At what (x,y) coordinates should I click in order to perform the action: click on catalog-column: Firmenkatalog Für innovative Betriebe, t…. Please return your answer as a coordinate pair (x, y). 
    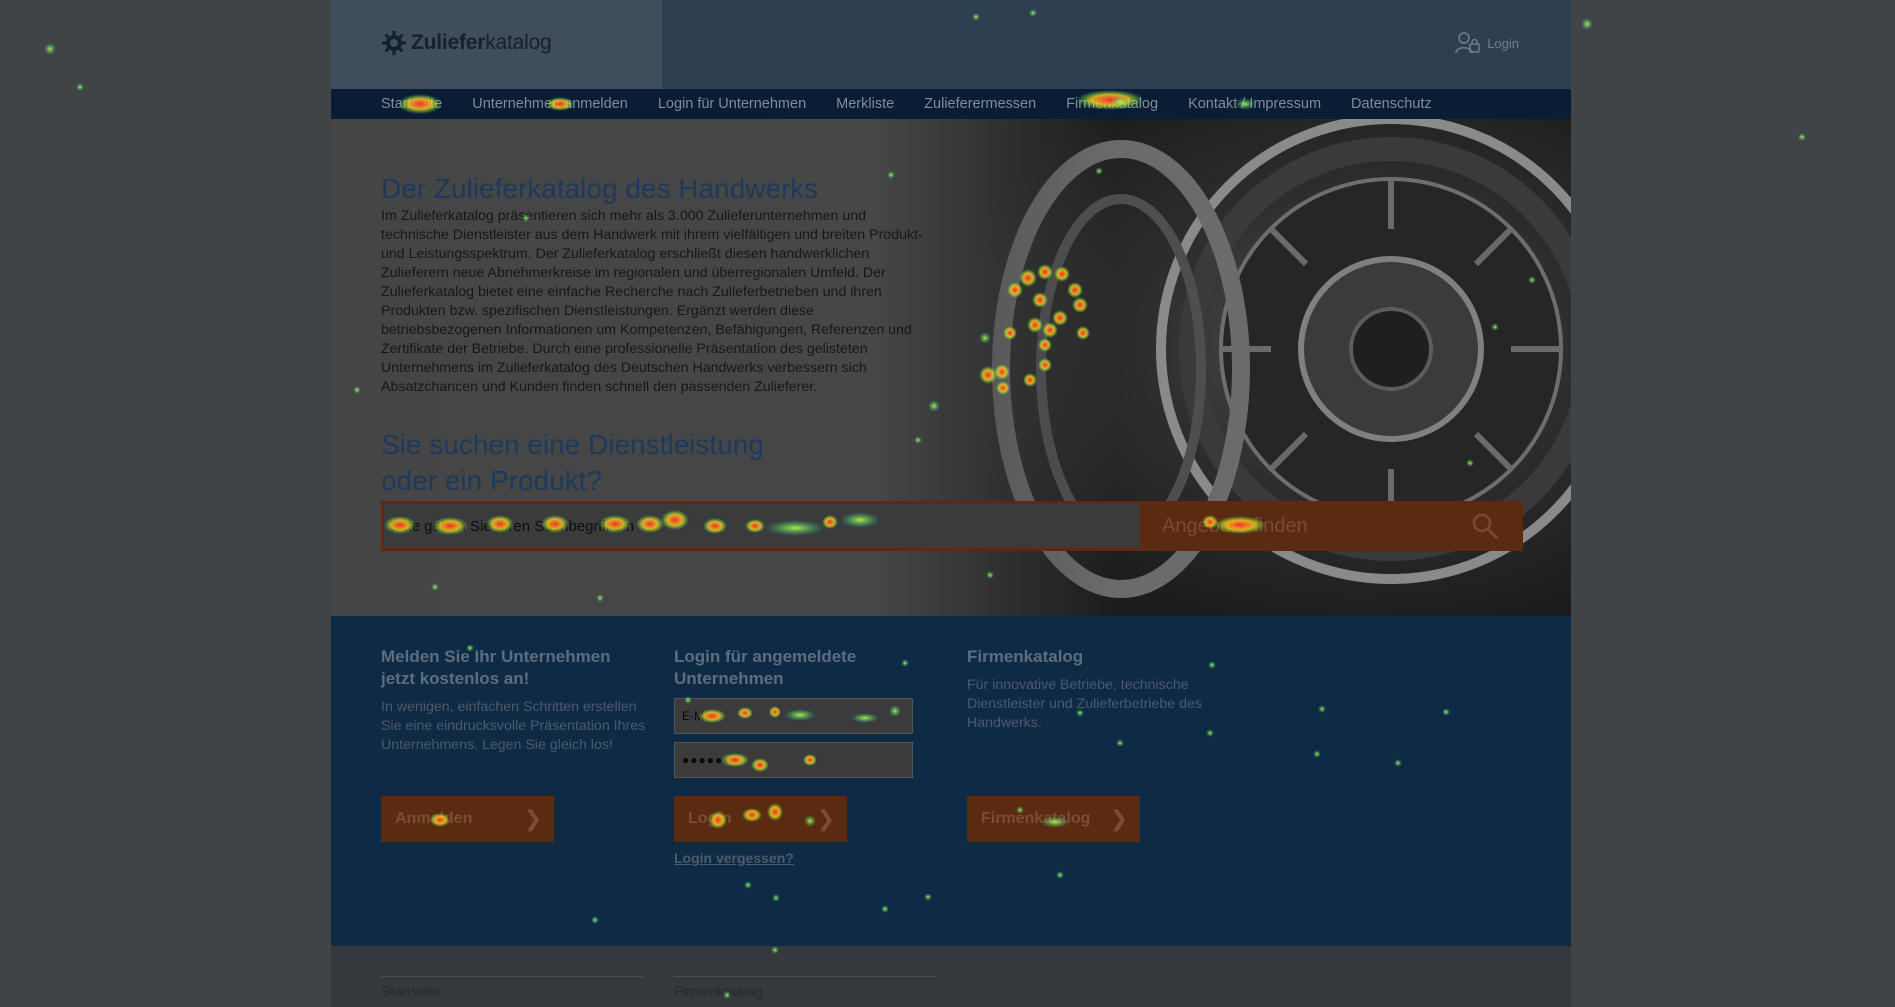
    Looking at the image, I should click on (1102, 689).